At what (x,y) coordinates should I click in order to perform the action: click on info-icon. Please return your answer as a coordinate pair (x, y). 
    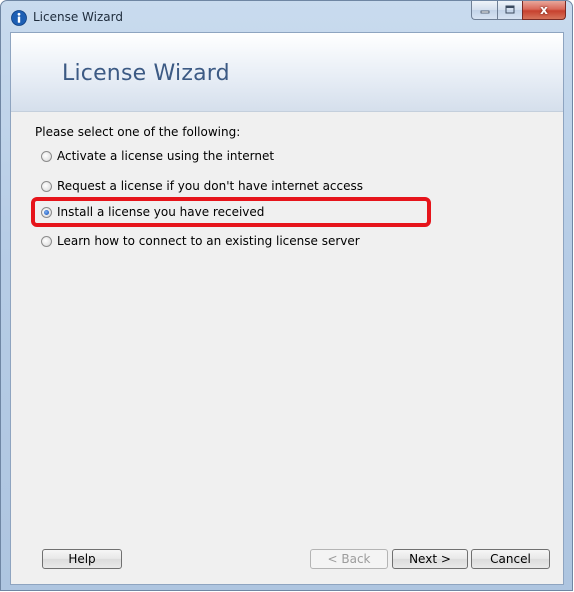
    Looking at the image, I should click on (19, 18).